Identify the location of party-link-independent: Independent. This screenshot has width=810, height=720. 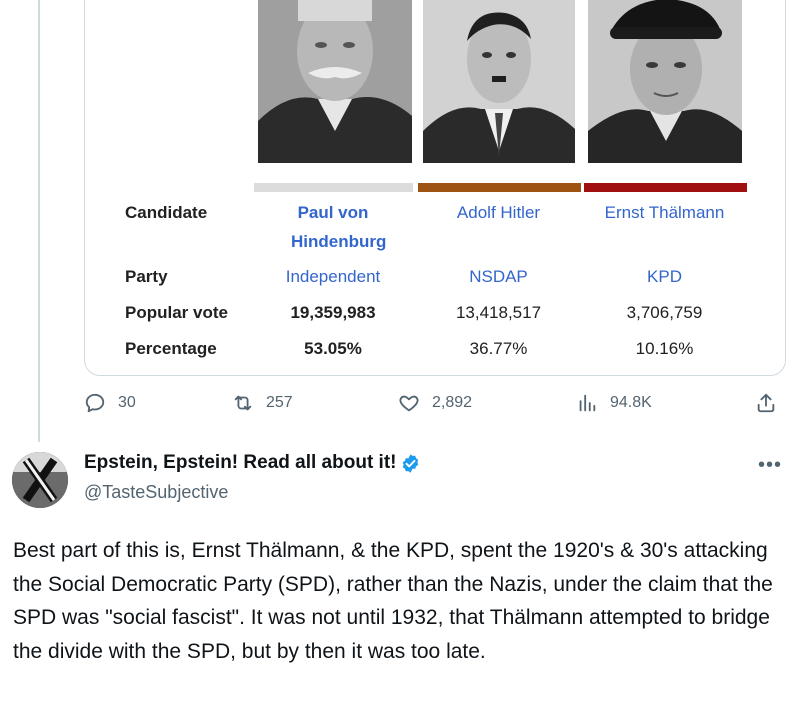
(333, 276).